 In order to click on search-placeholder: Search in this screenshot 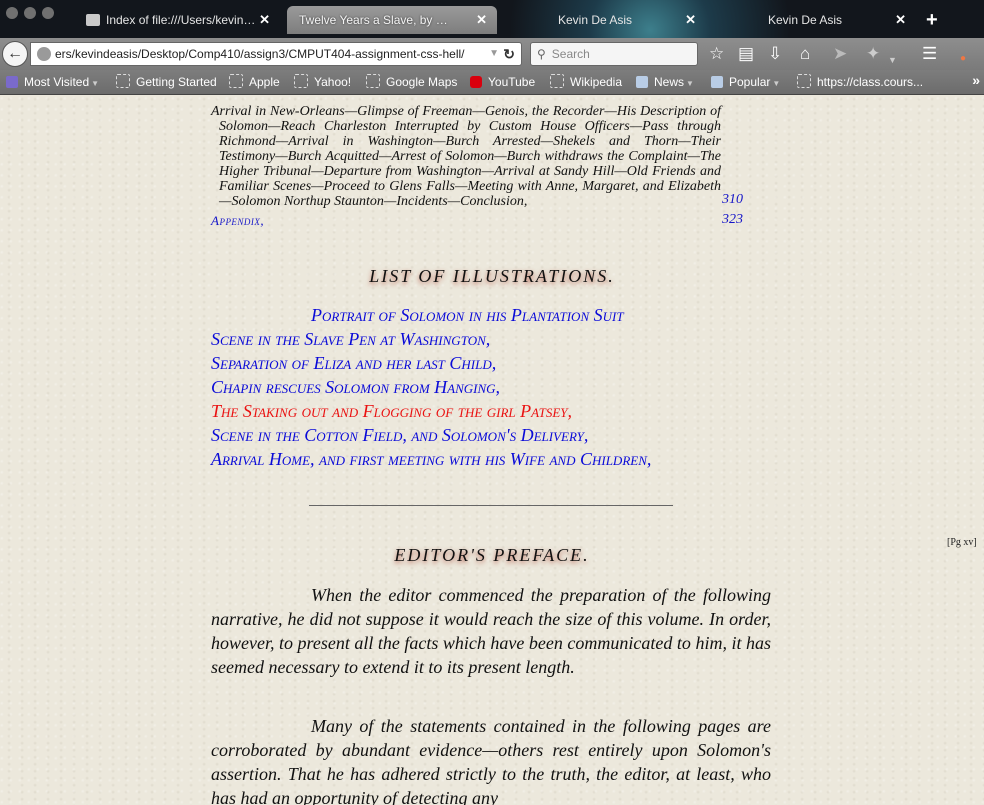, I will do `click(570, 54)`.